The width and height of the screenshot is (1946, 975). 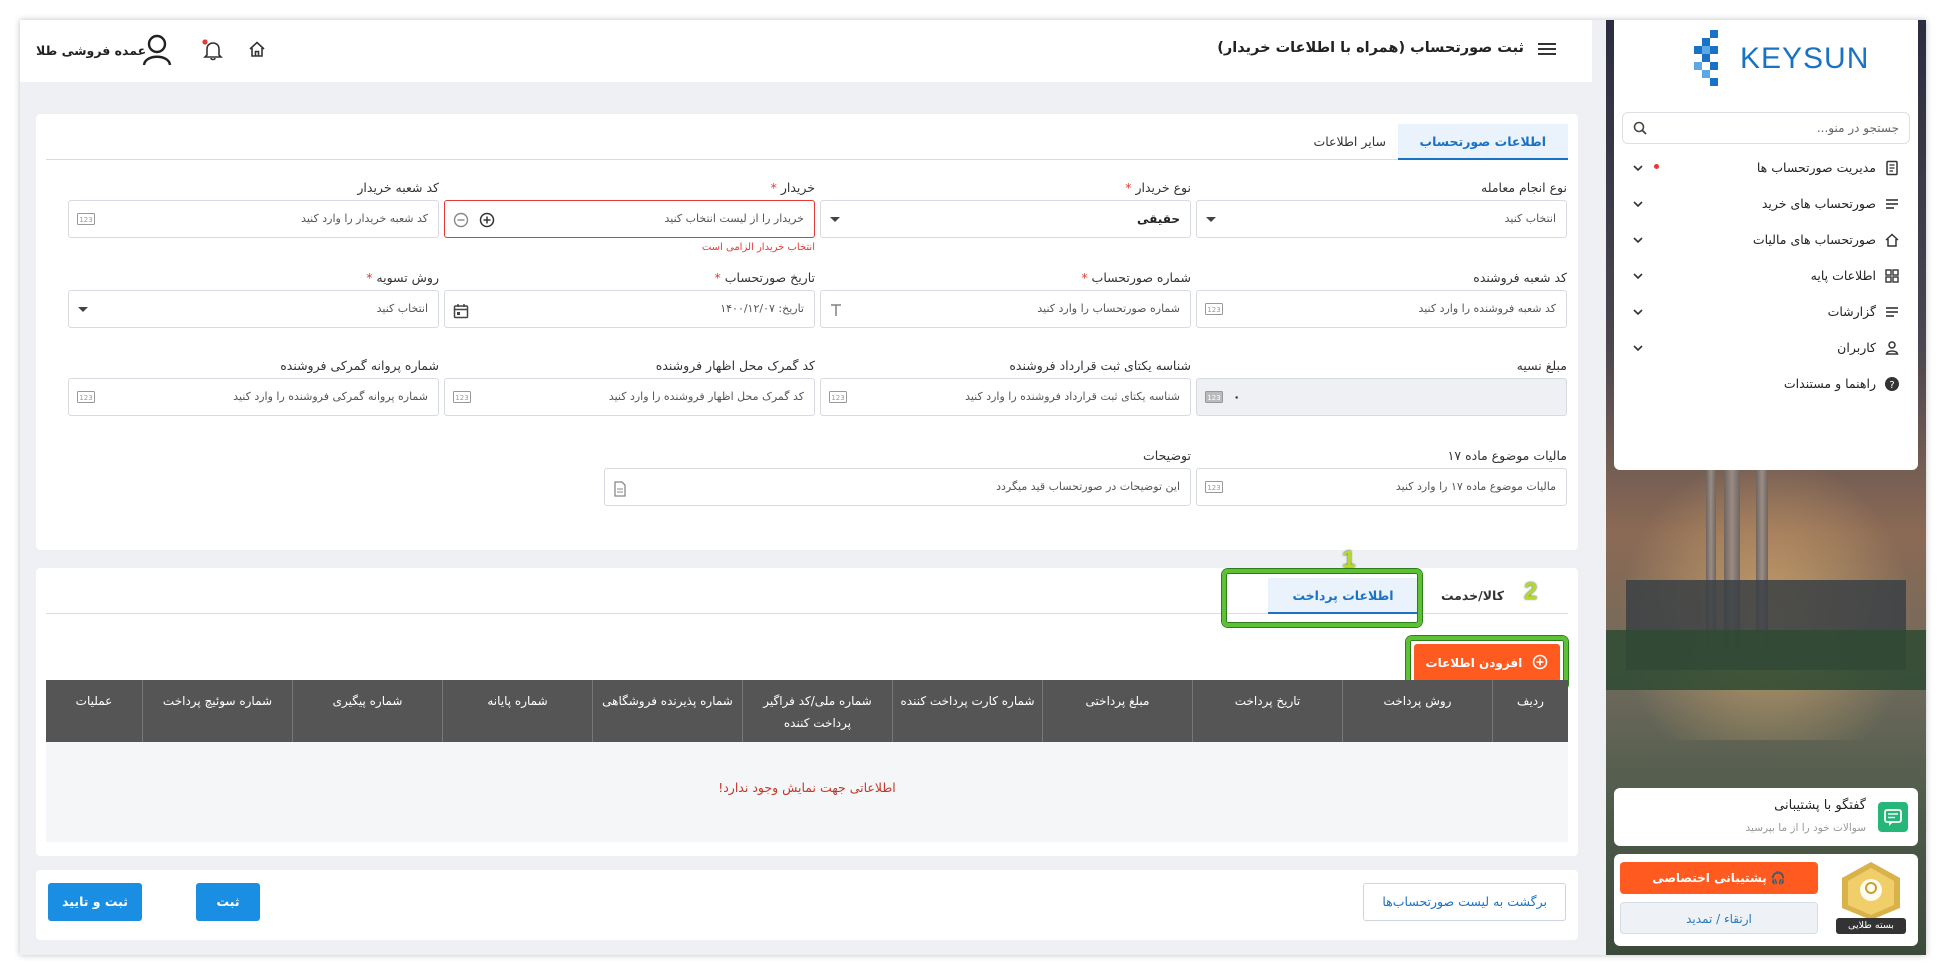 What do you see at coordinates (1541, 365) in the screenshot?
I see `field-label: مبلغ نسیه` at bounding box center [1541, 365].